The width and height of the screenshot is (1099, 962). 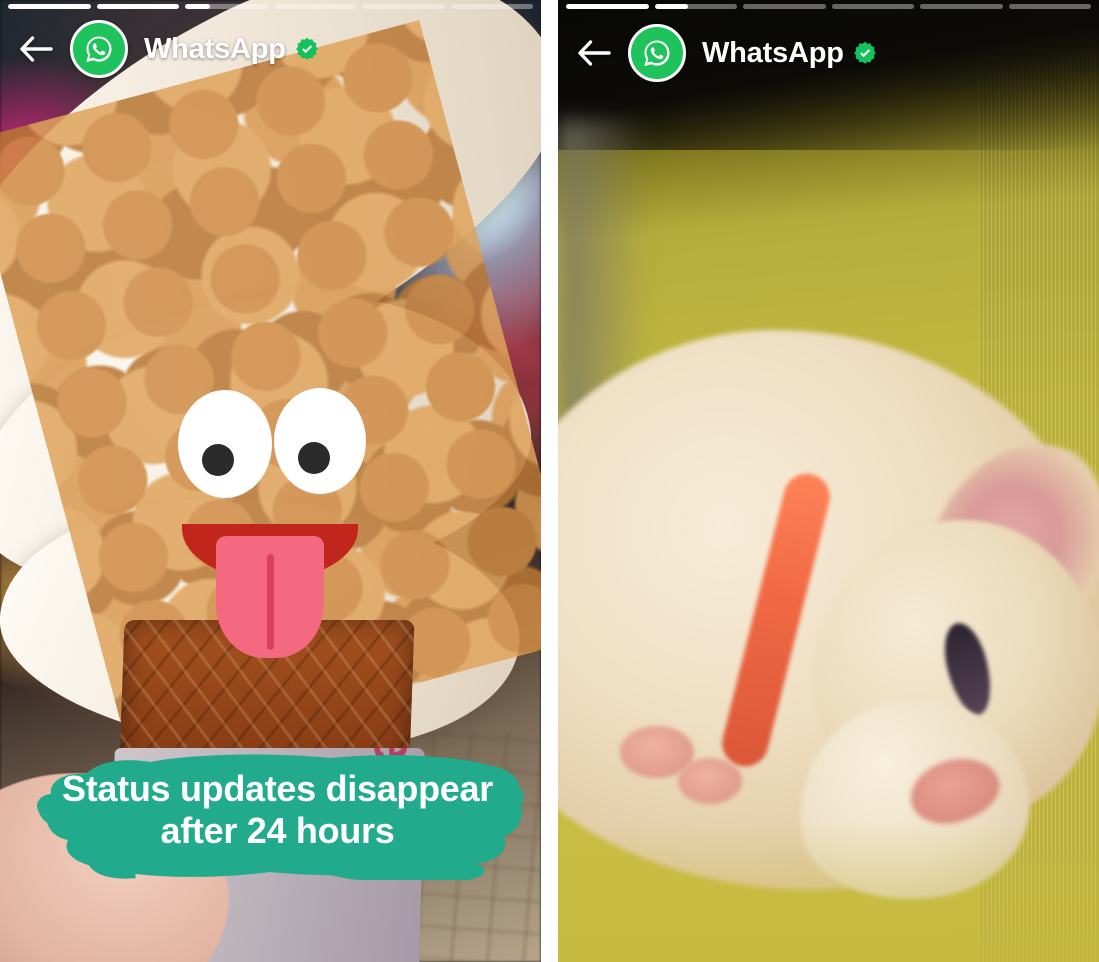 I want to click on emoji-eye-right, so click(x=320, y=441).